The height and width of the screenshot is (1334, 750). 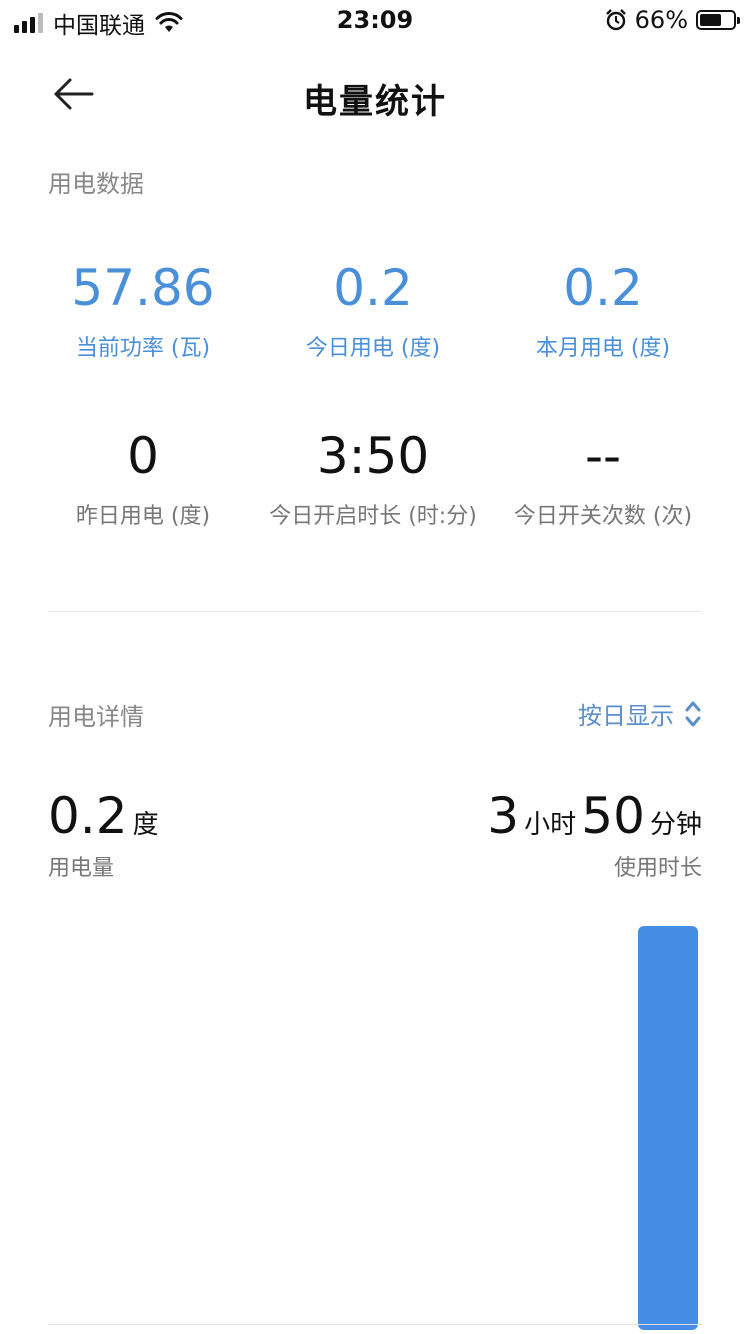 What do you see at coordinates (375, 611) in the screenshot?
I see `section-divider` at bounding box center [375, 611].